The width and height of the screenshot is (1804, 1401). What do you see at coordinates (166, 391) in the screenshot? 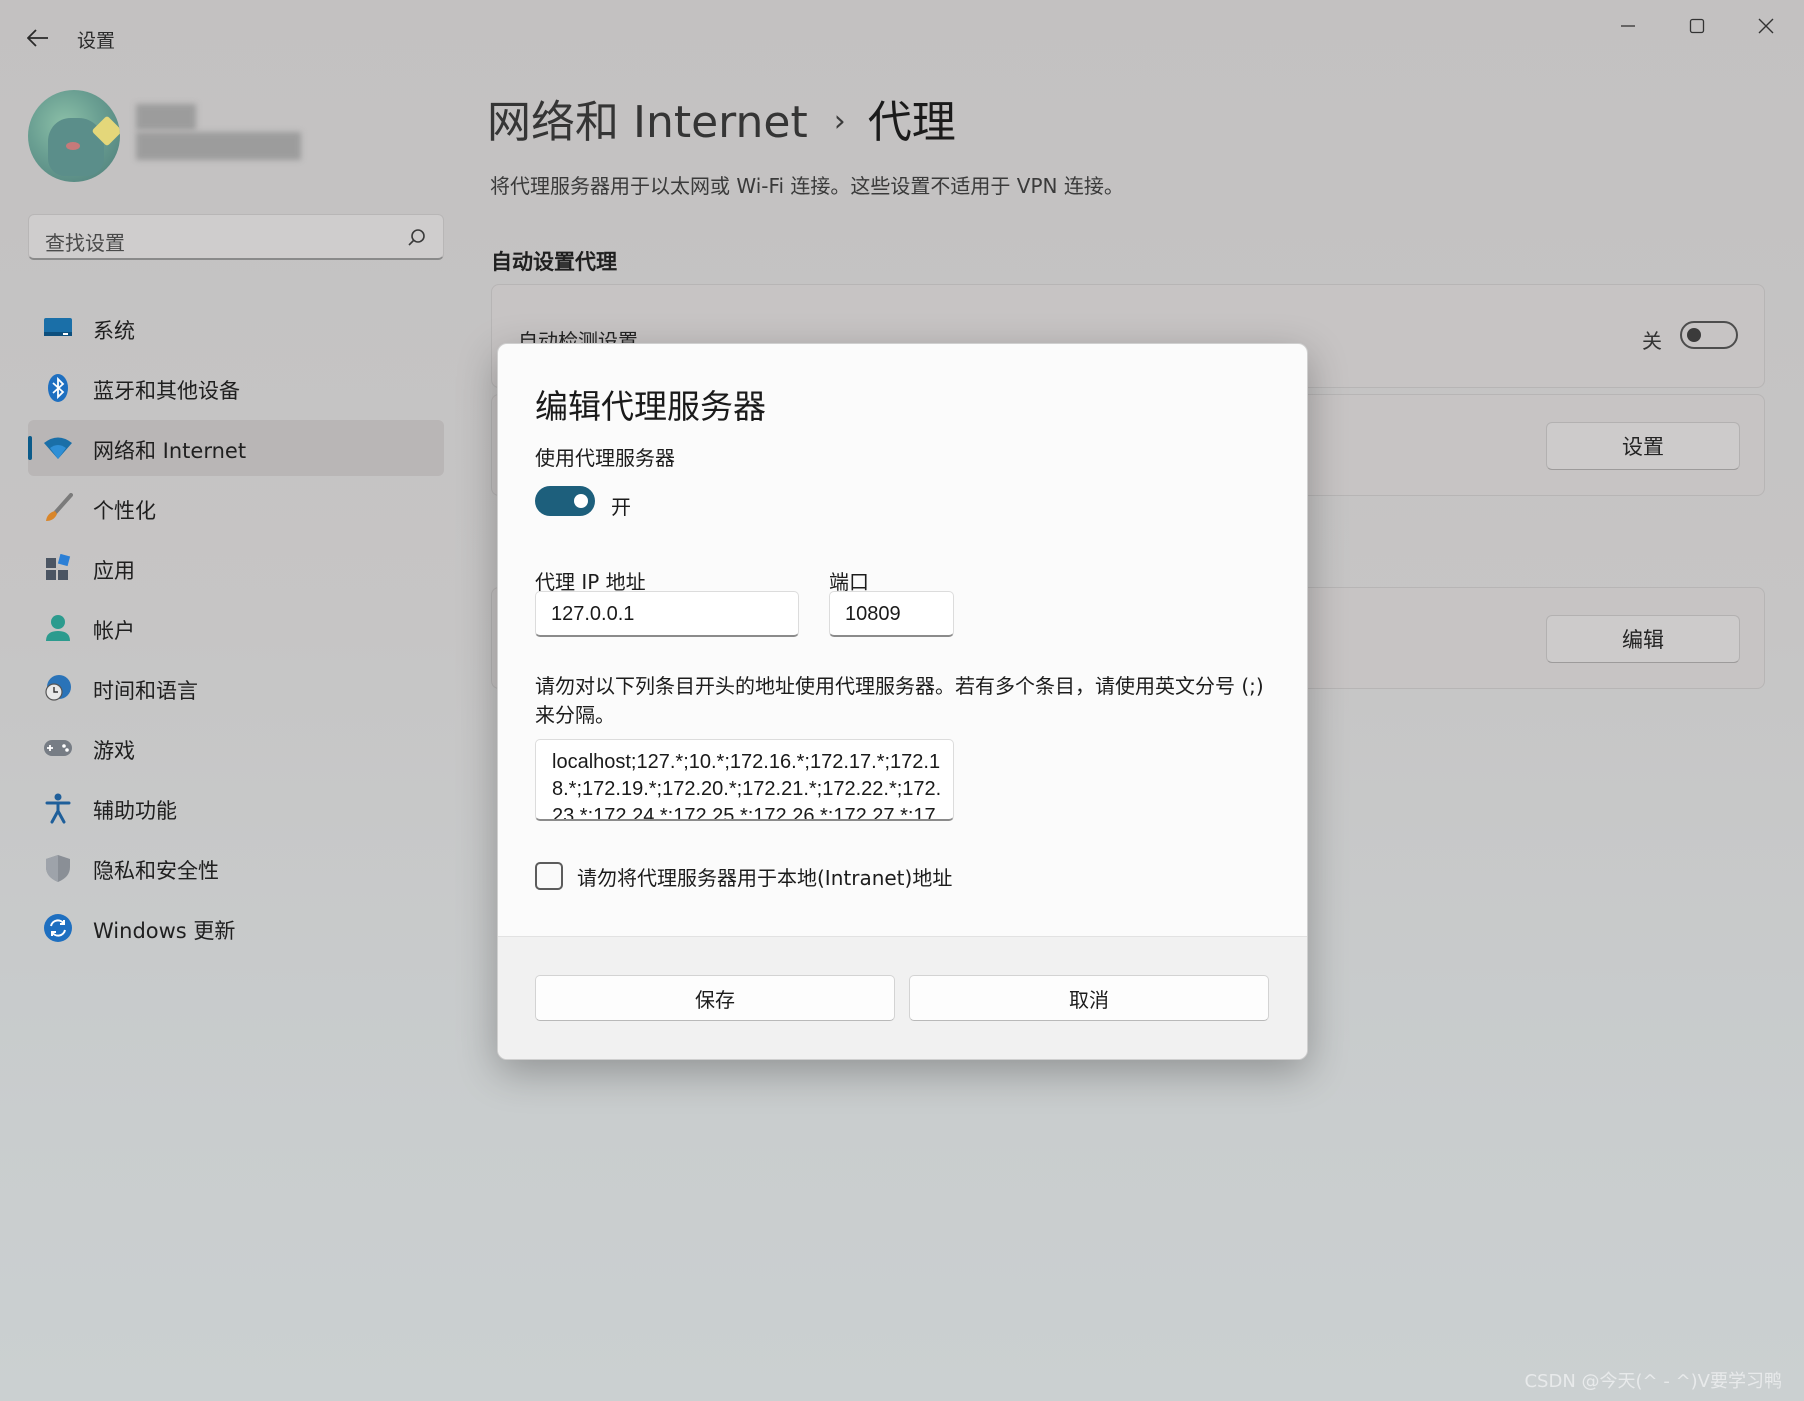
I see `sidebar-item-label: 蓝牙和其他设备` at bounding box center [166, 391].